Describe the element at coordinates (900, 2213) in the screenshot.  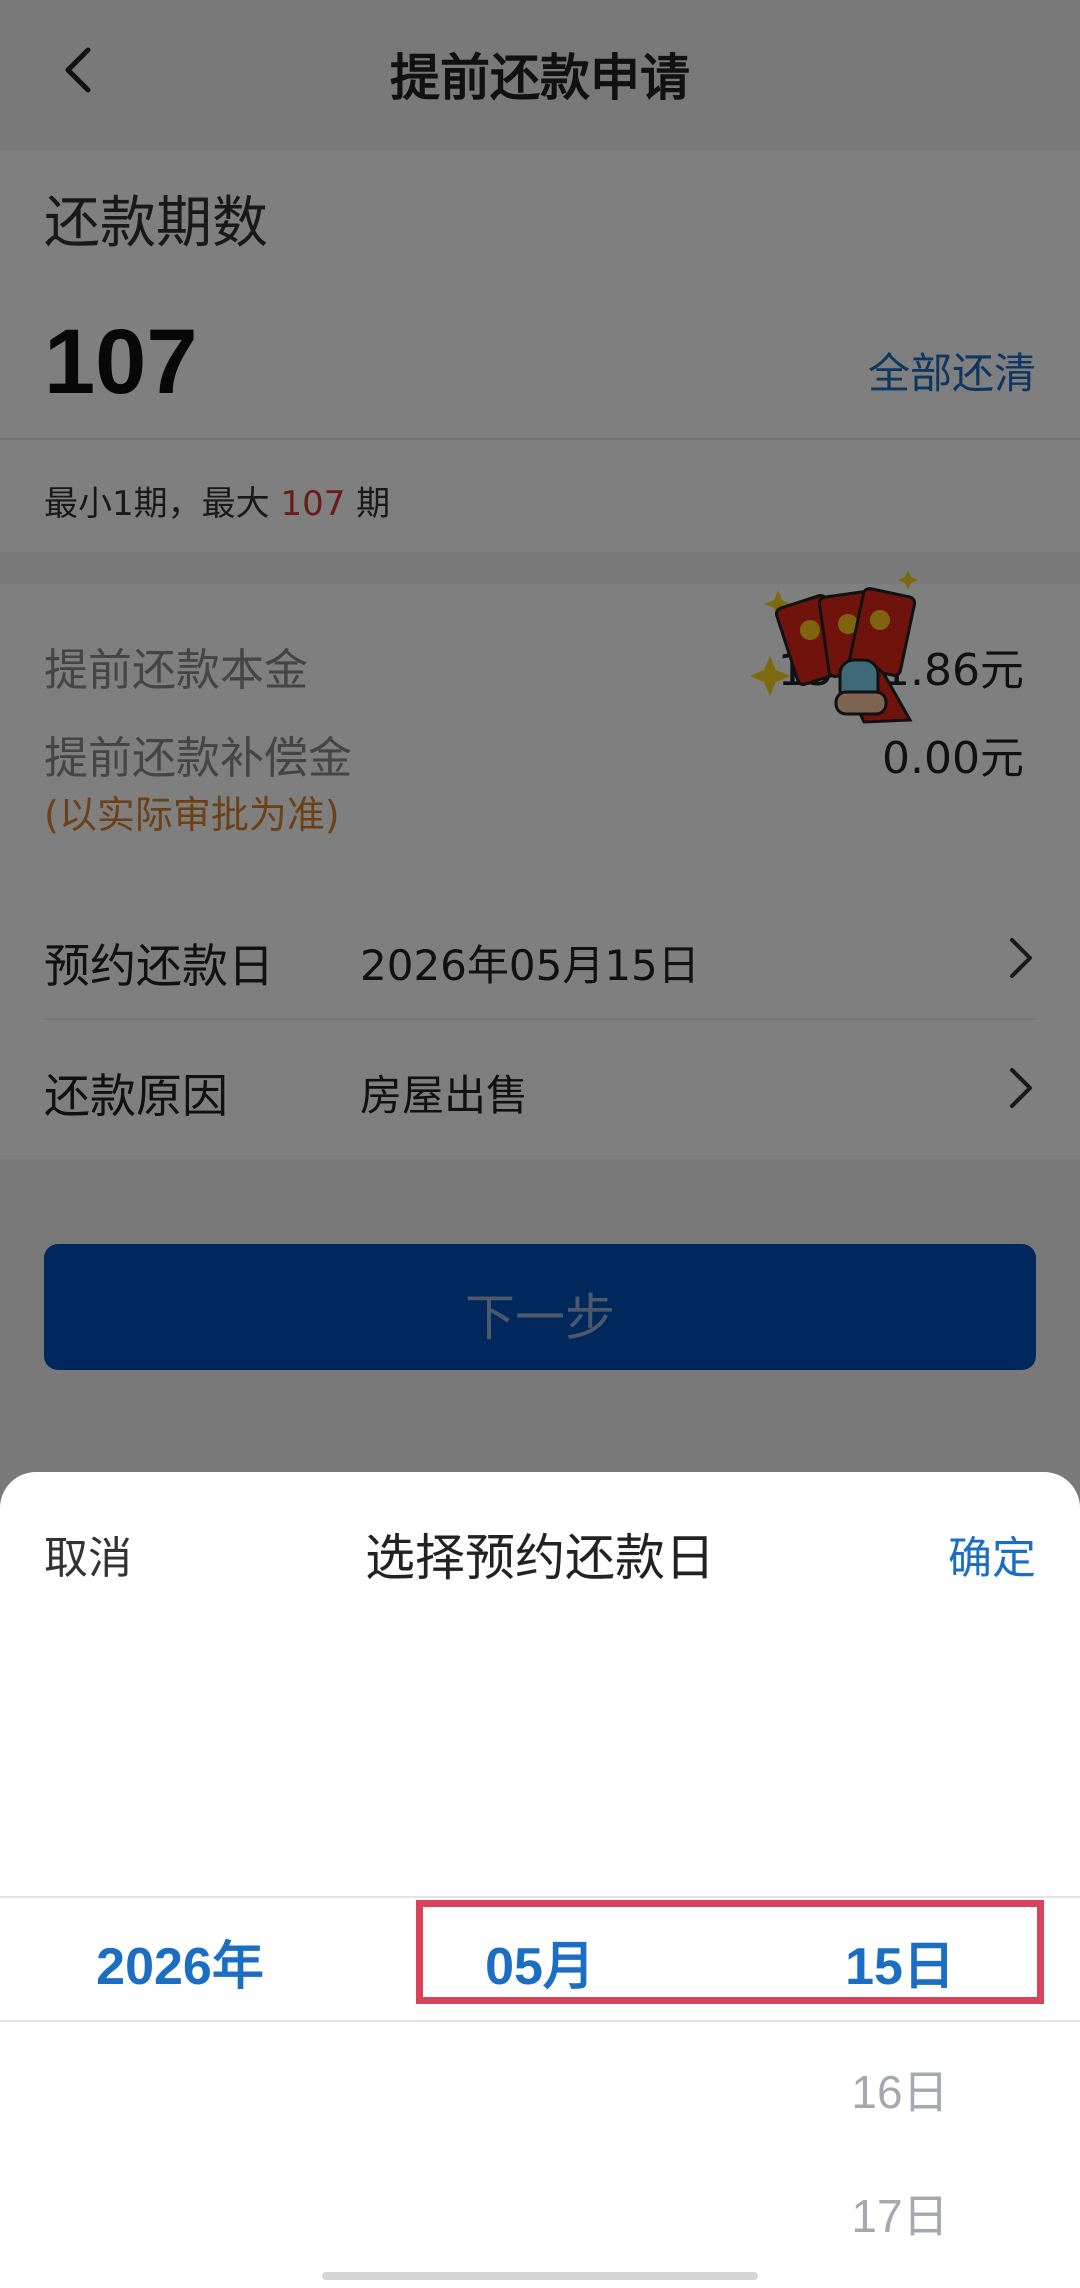
I see `picker-day-option: 17日` at that location.